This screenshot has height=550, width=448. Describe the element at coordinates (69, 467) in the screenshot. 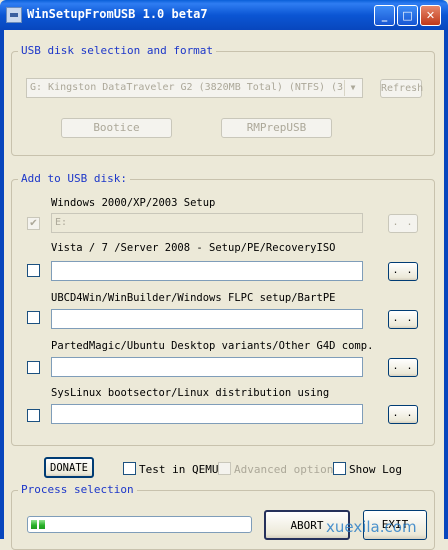

I see `donate-button: DONATE` at that location.